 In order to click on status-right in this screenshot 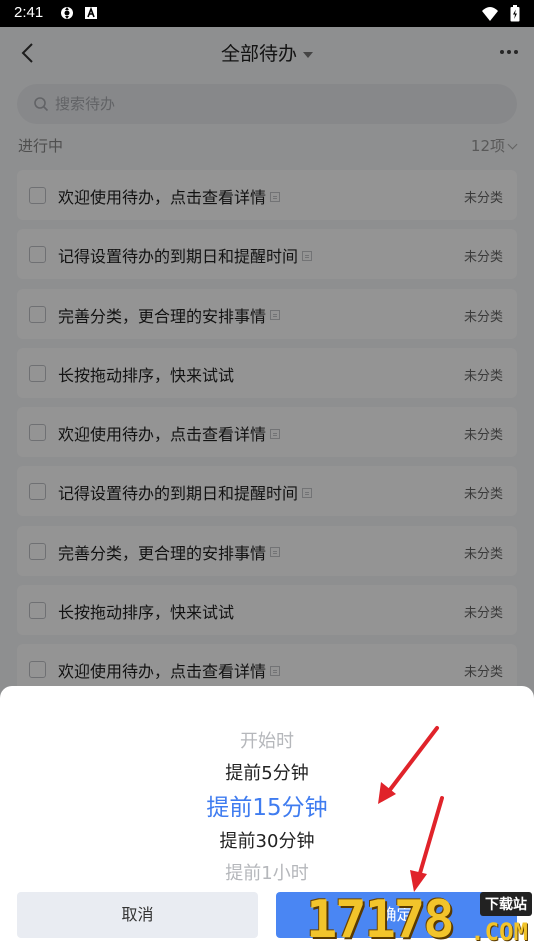, I will do `click(500, 15)`.